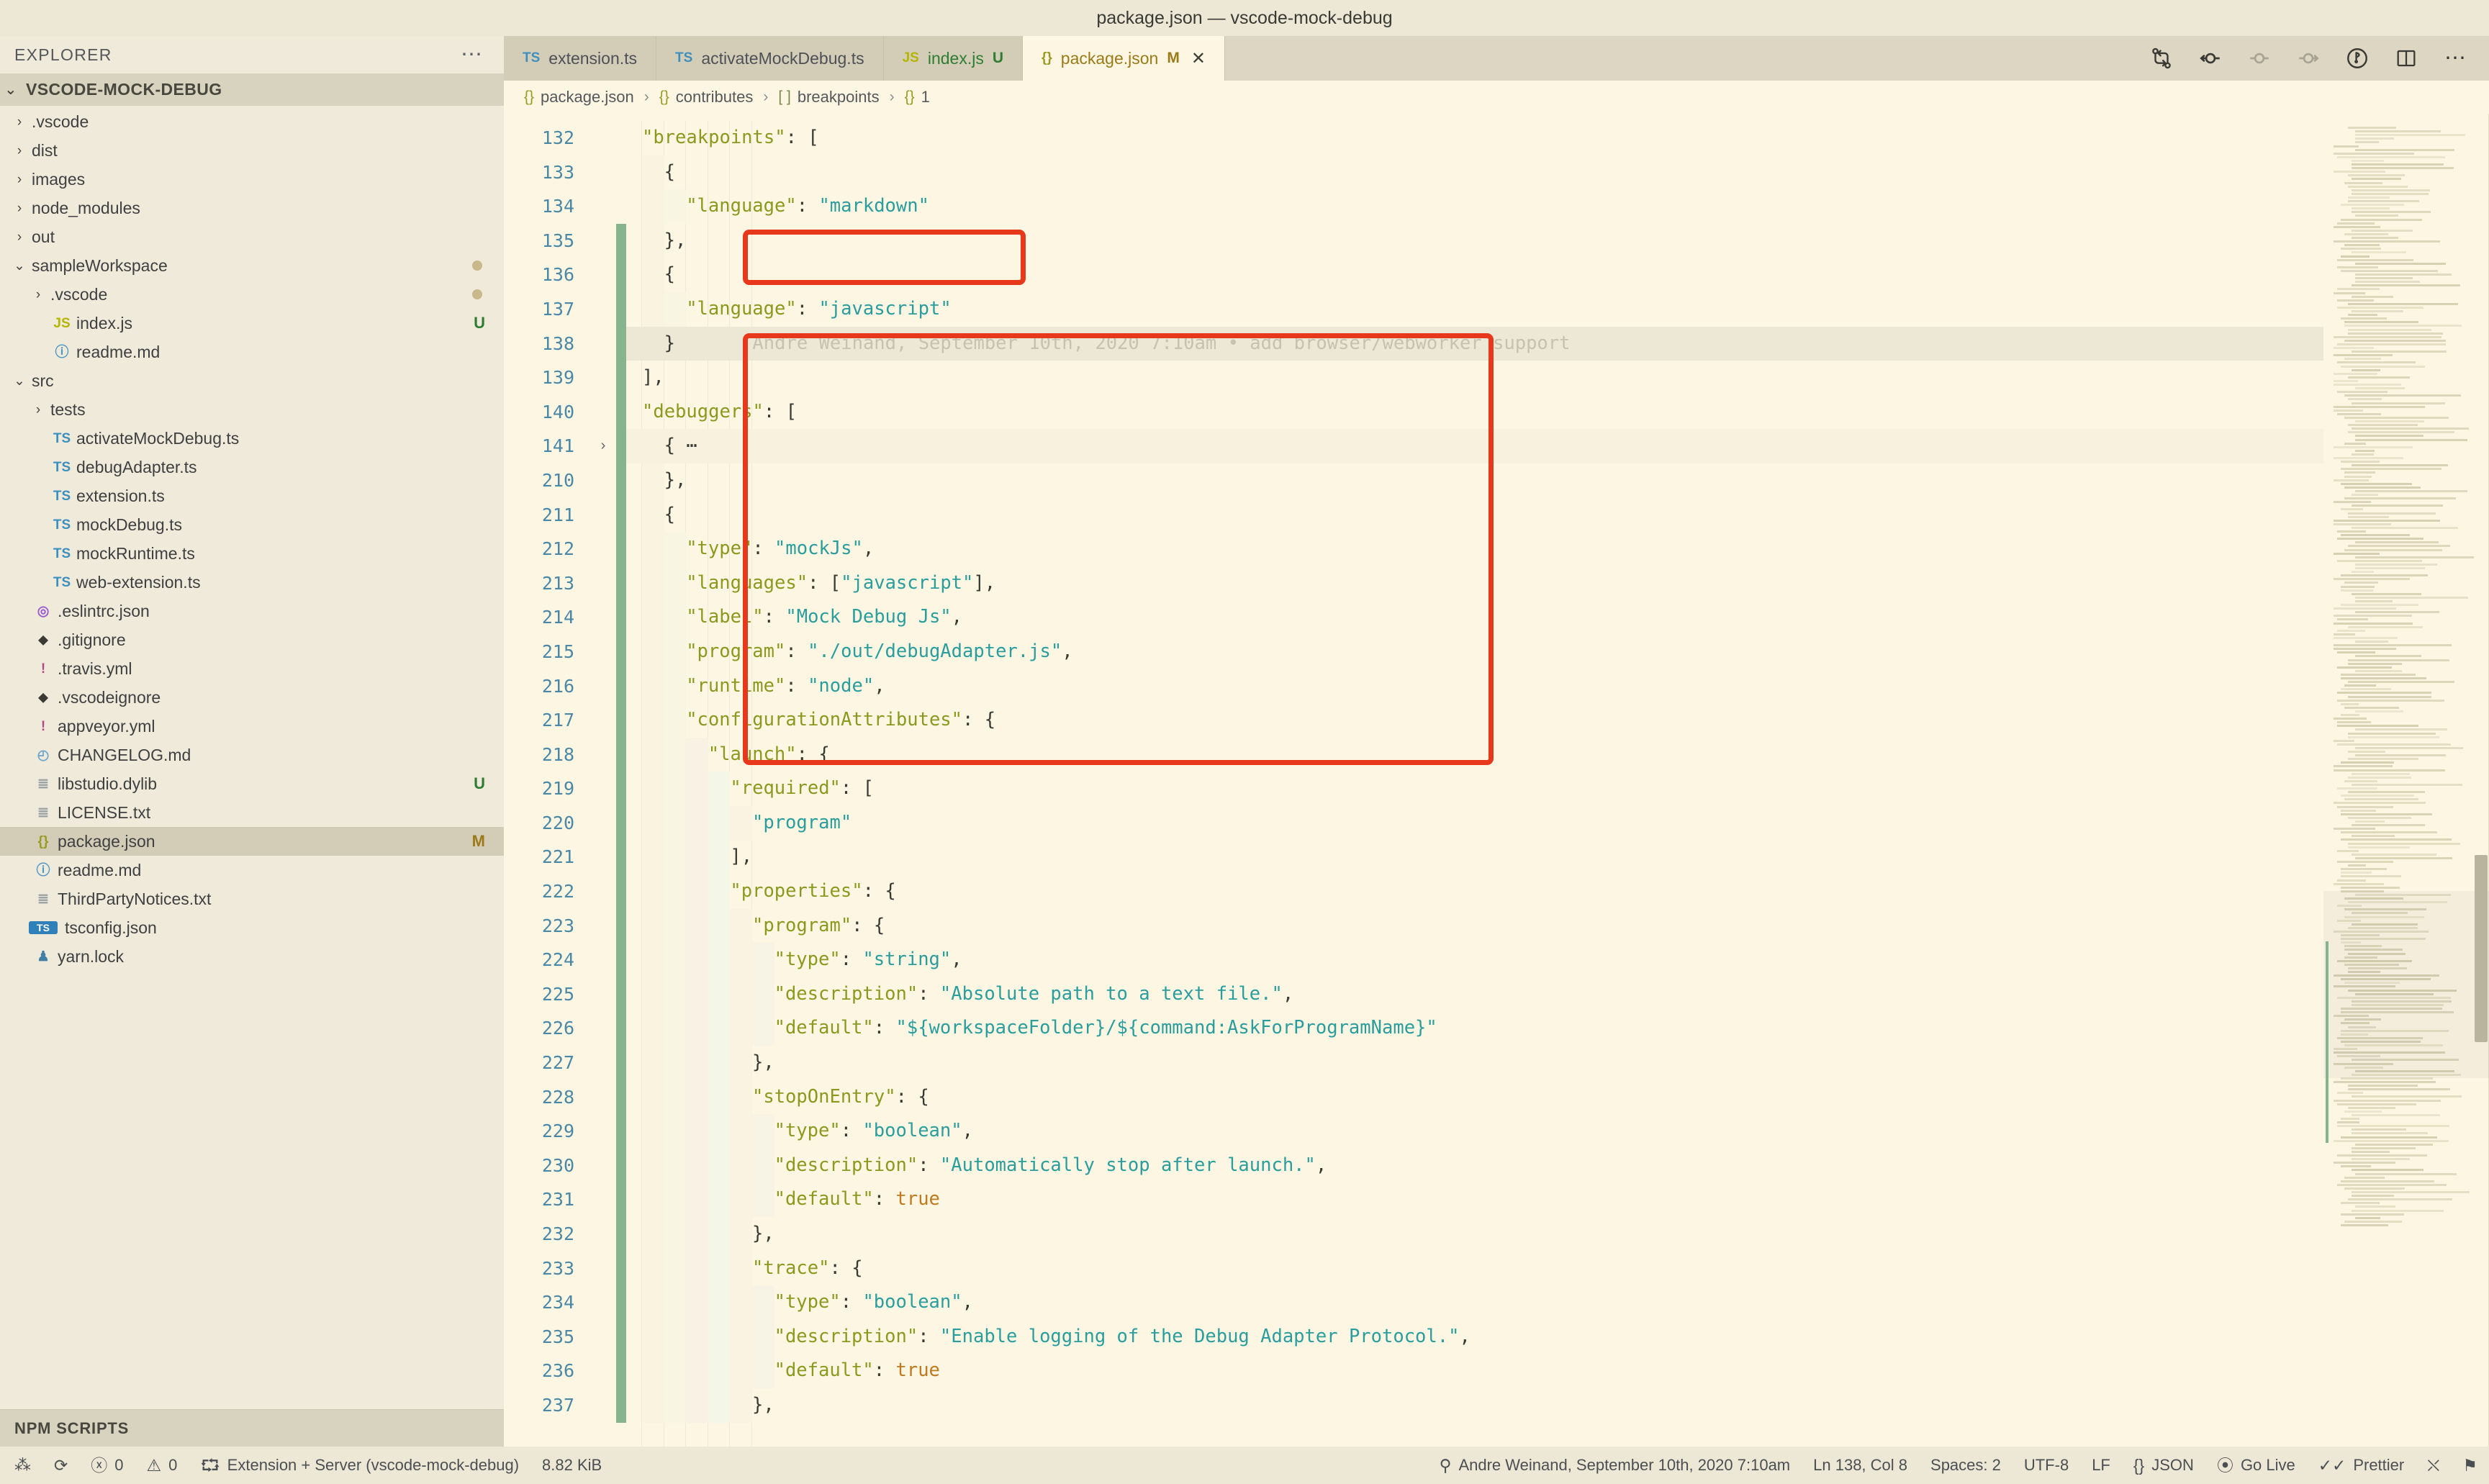 This screenshot has width=2489, height=1484. What do you see at coordinates (252, 438) in the screenshot?
I see `tree-item-activatemockdebug-ts: TS activateMockDebug.ts` at bounding box center [252, 438].